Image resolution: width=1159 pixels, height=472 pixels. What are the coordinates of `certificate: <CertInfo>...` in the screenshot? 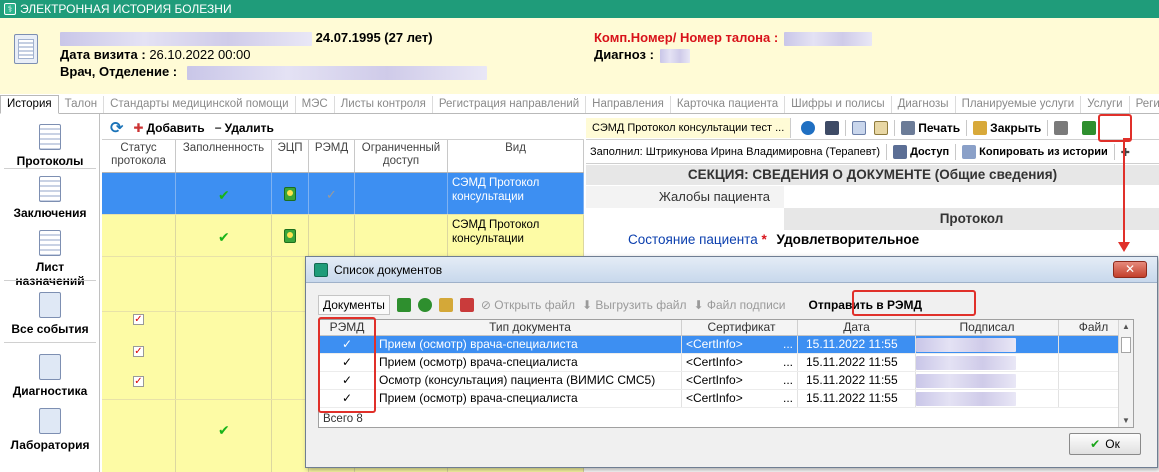 It's located at (740, 344).